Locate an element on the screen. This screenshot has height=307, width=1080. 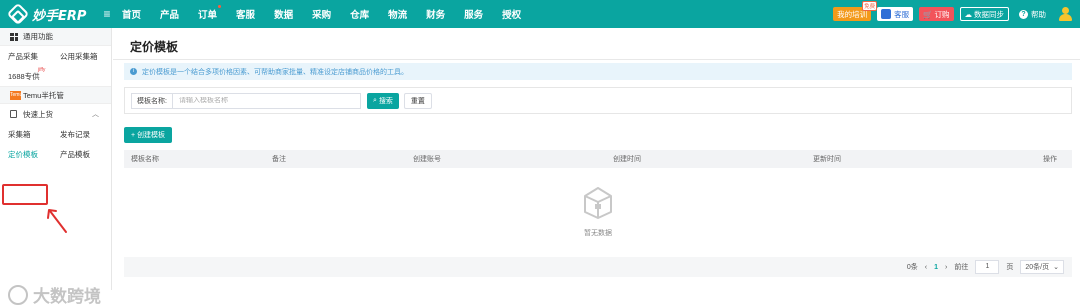
chevron-down-icon: ⌄ is located at coordinates (1056, 267).